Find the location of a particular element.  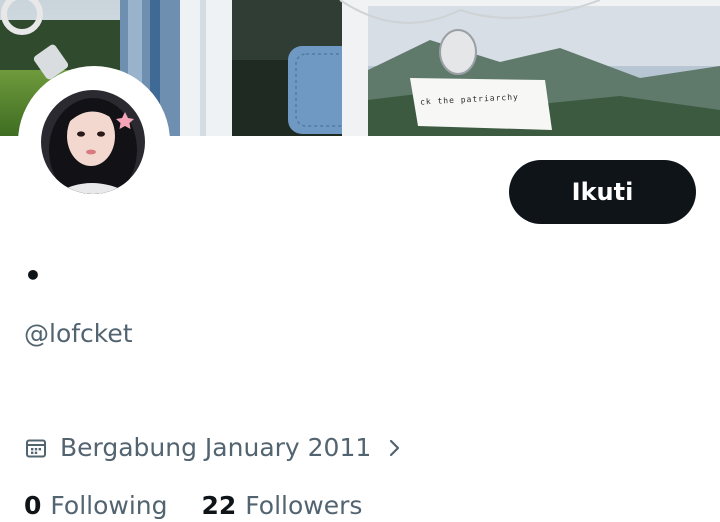

calendar-icon is located at coordinates (36, 448).